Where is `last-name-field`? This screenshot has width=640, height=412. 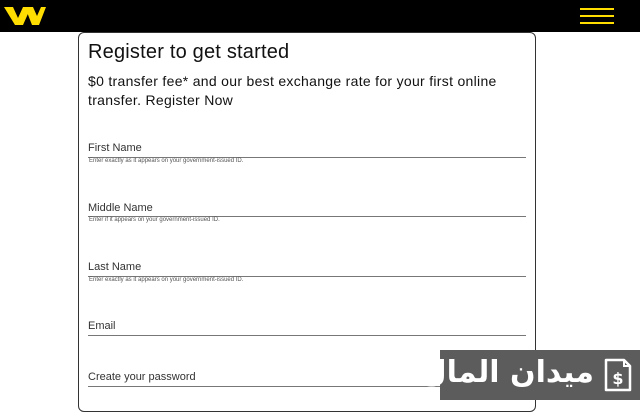 last-name-field is located at coordinates (307, 267).